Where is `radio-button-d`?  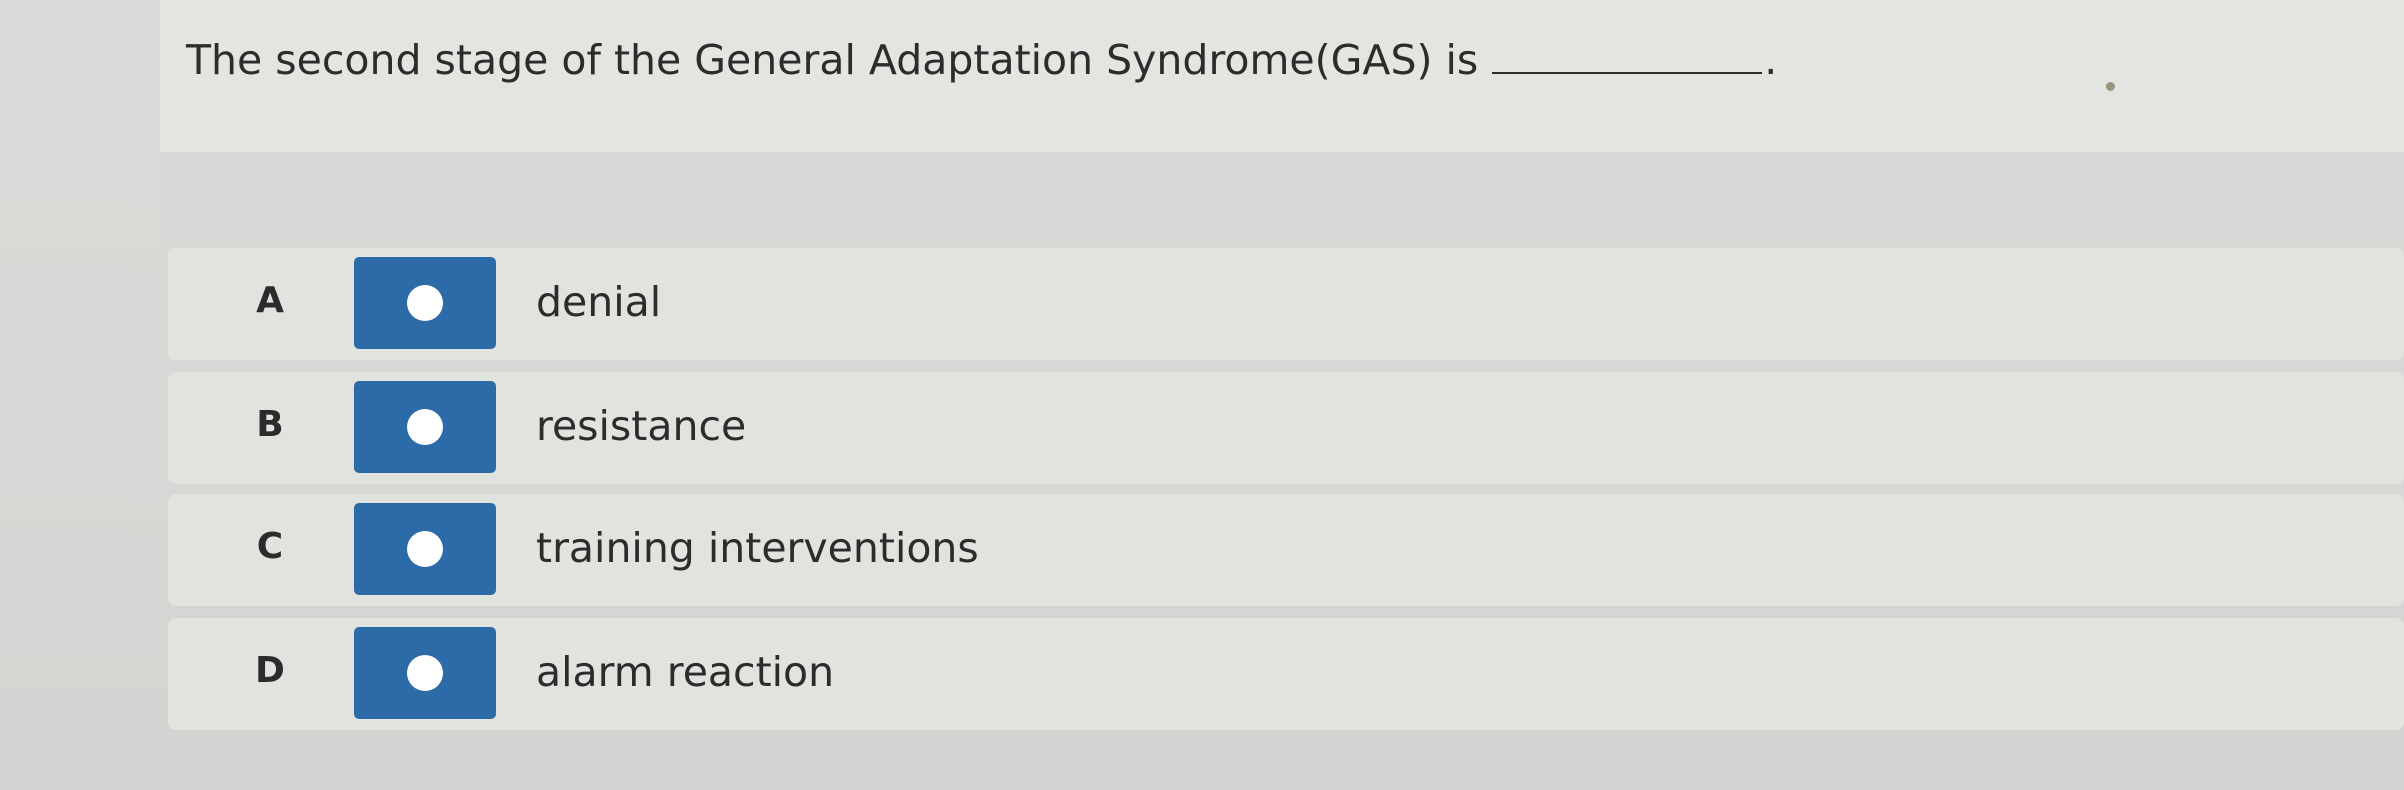
radio-button-d is located at coordinates (425, 673).